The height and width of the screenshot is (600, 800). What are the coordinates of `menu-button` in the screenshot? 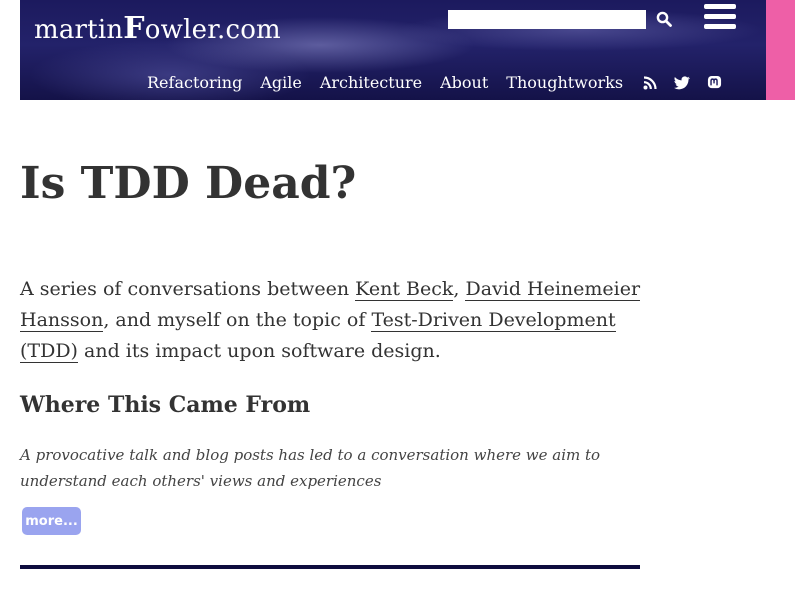 It's located at (721, 18).